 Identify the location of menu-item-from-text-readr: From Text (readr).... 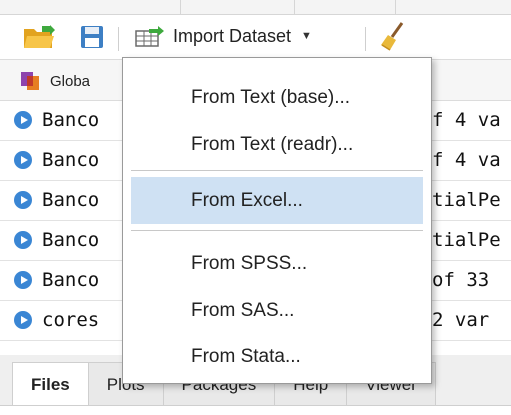
(277, 144).